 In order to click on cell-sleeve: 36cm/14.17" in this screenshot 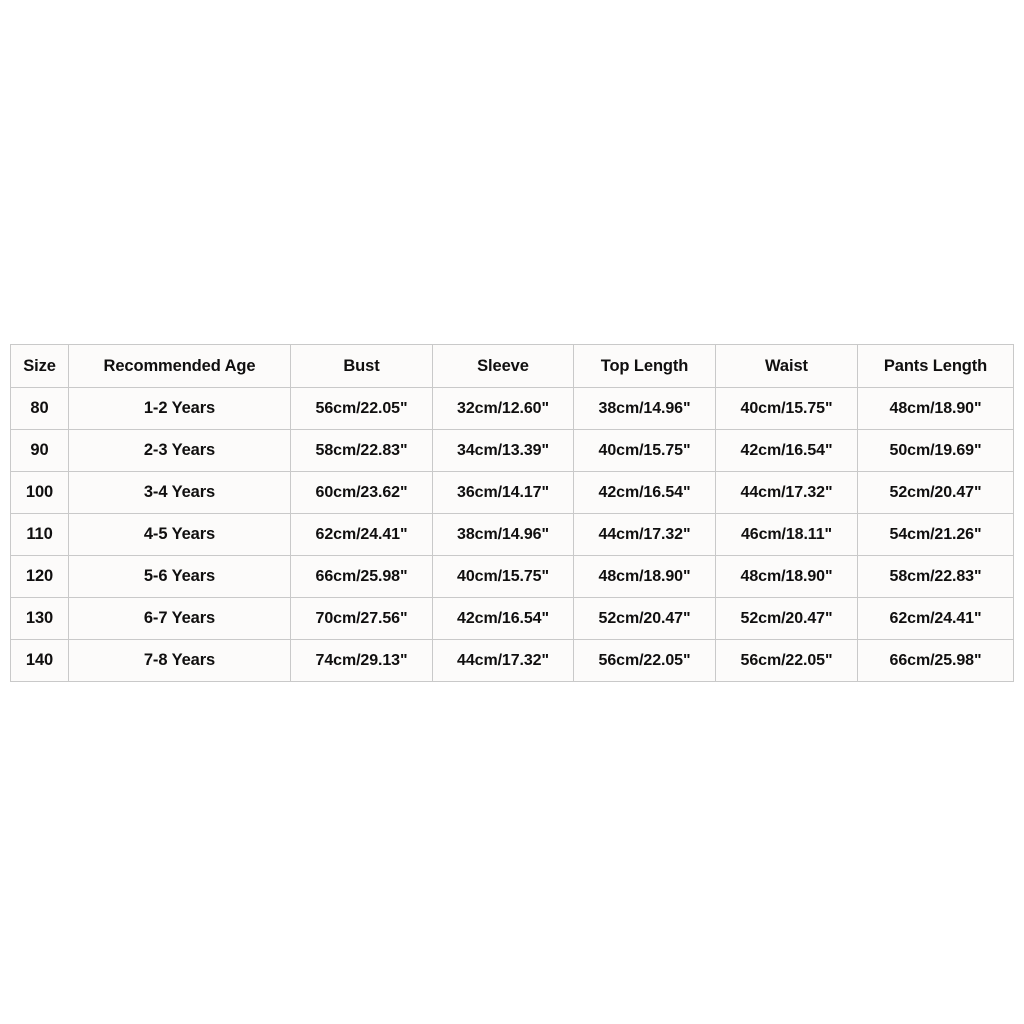, I will do `click(503, 492)`.